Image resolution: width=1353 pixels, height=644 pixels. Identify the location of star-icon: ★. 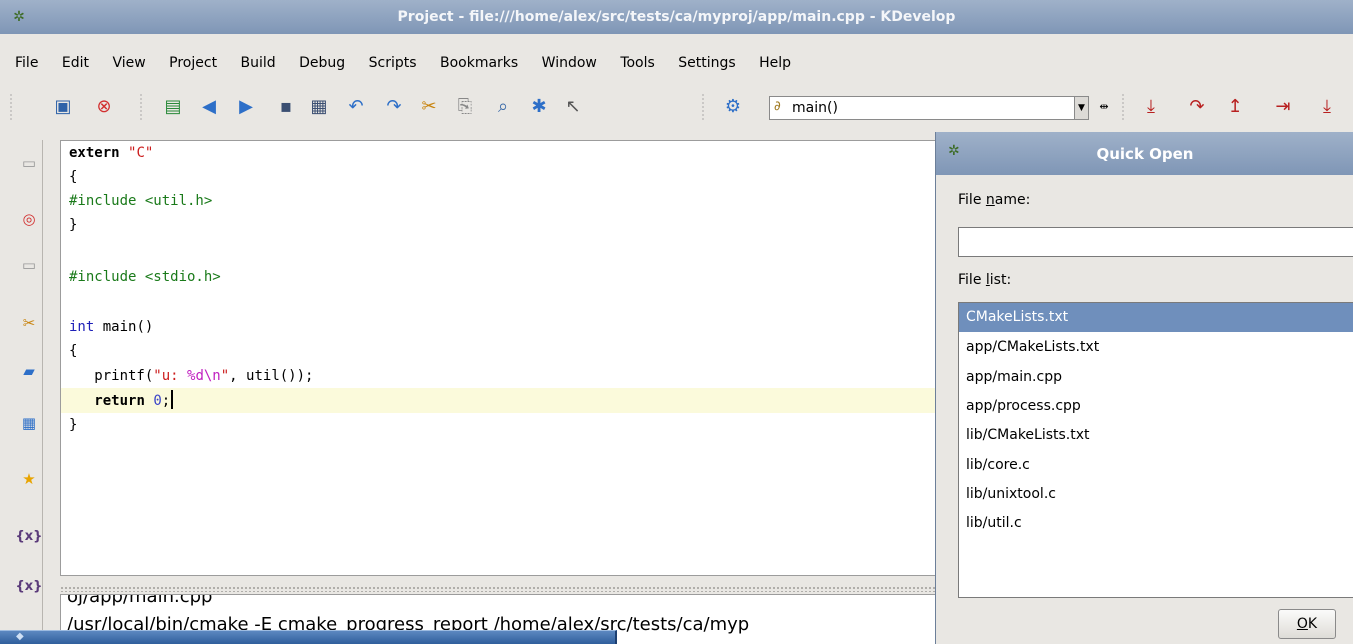
(29, 479).